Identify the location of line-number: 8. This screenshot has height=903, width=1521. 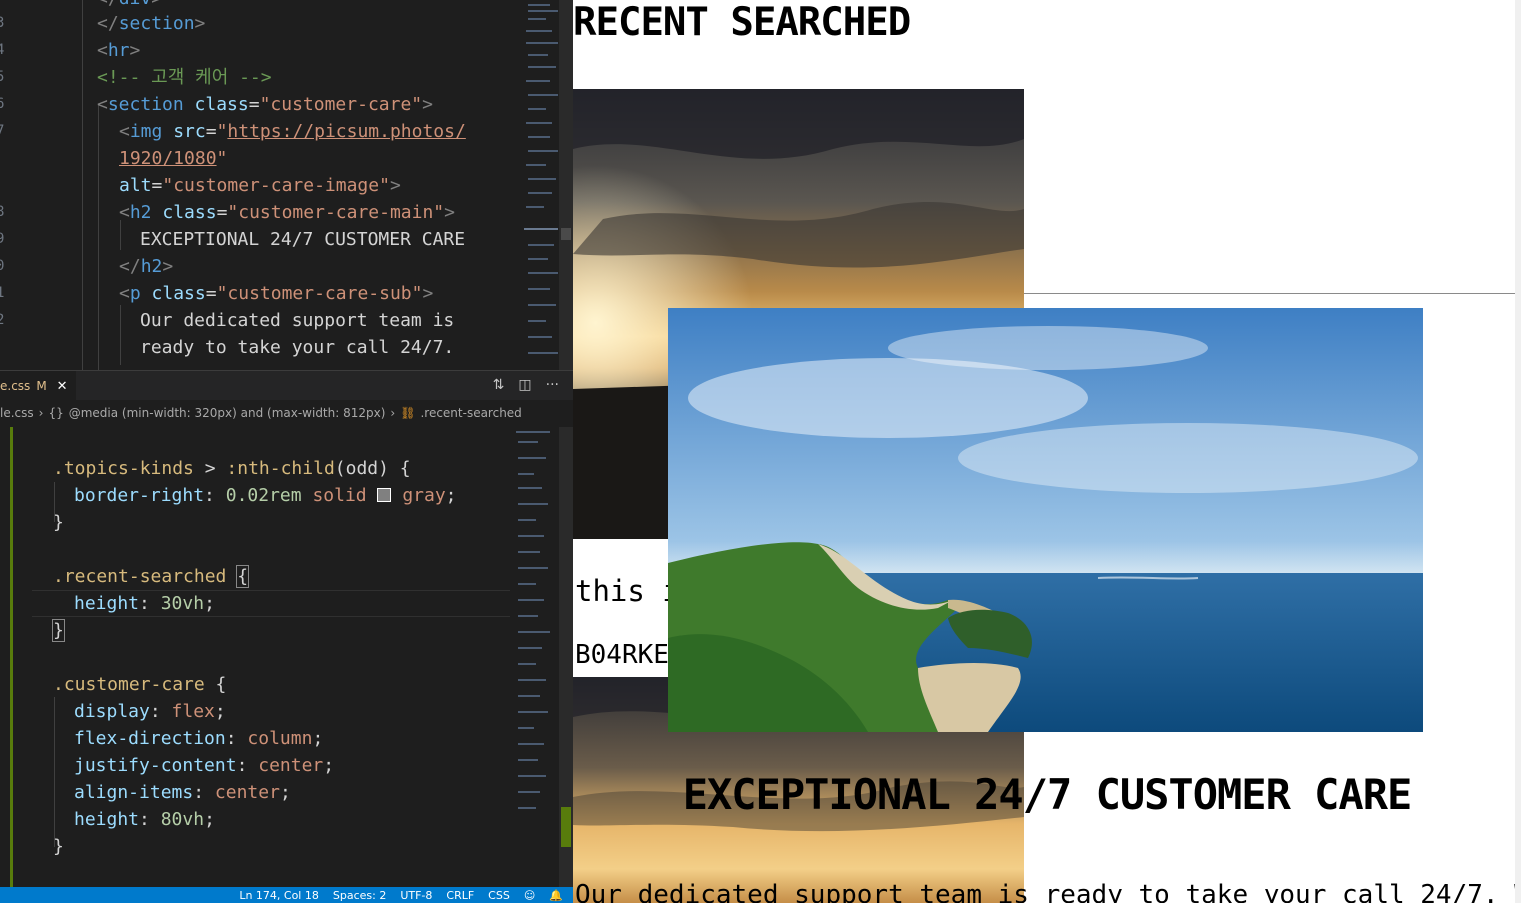
(2, 212).